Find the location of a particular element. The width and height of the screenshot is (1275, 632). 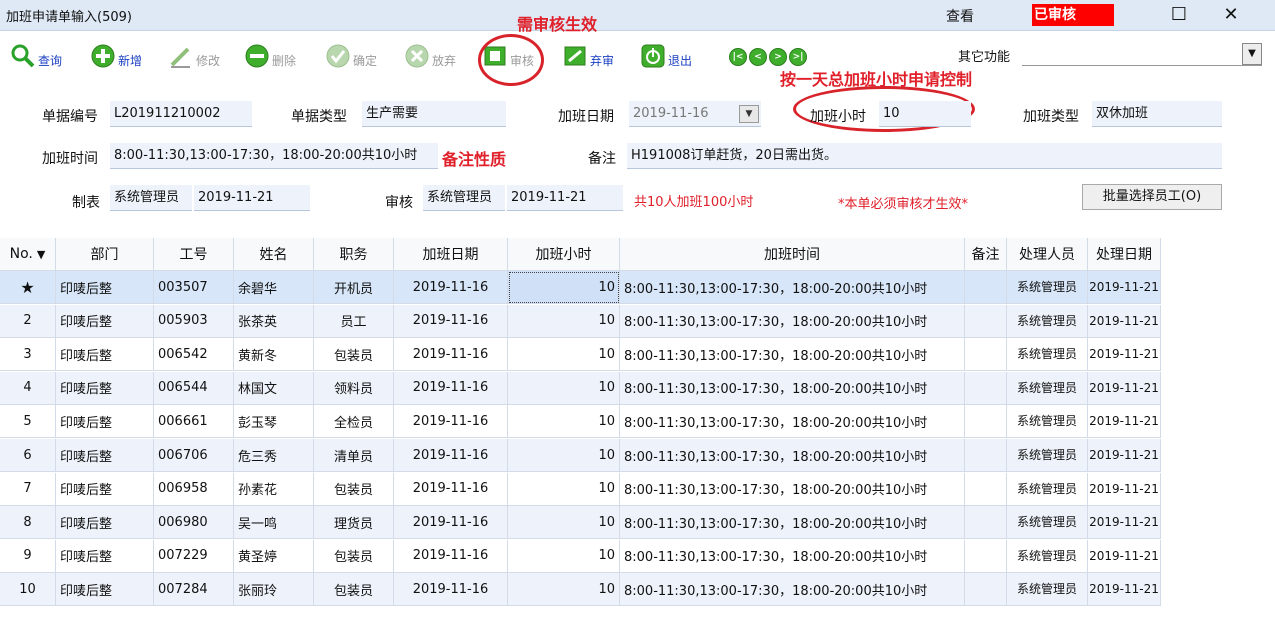

cell-job: 领料员 is located at coordinates (354, 388).